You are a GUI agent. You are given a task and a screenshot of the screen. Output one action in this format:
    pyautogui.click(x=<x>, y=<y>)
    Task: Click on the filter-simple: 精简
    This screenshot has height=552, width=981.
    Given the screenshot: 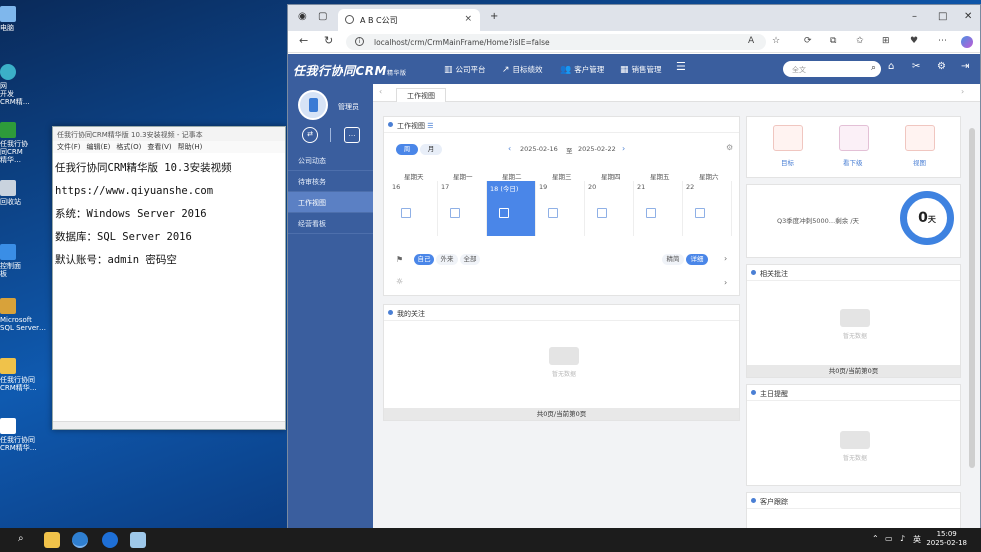 What is the action you would take?
    pyautogui.click(x=673, y=259)
    